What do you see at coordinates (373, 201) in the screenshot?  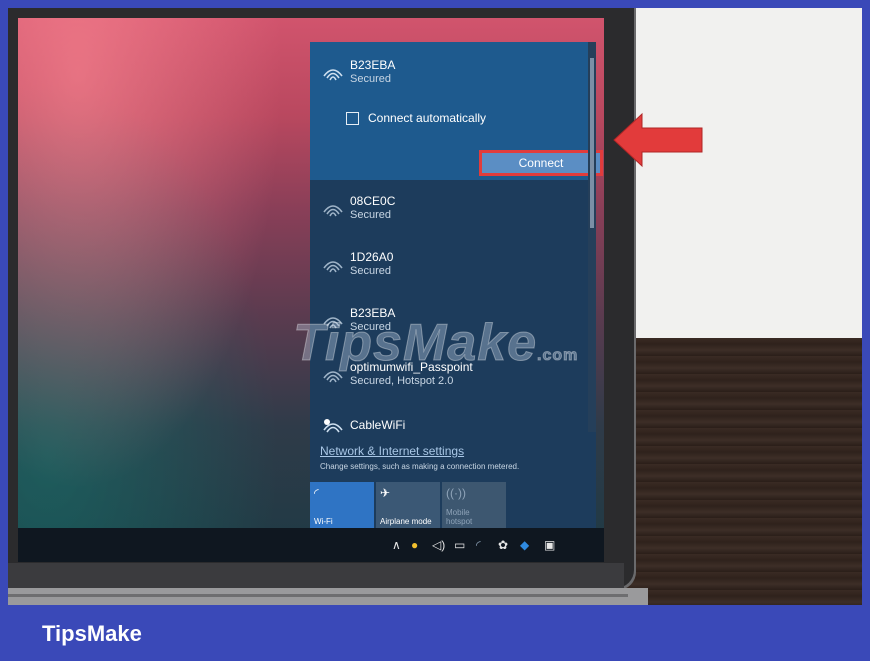 I see `network-ssid: 08CE0C` at bounding box center [373, 201].